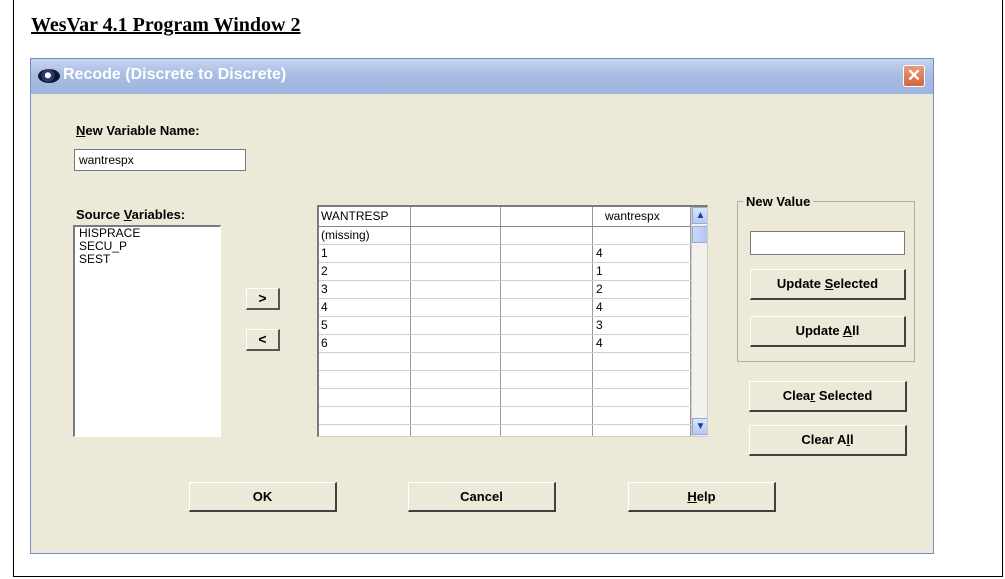  What do you see at coordinates (856, 330) in the screenshot?
I see `button-label-part: ll` at bounding box center [856, 330].